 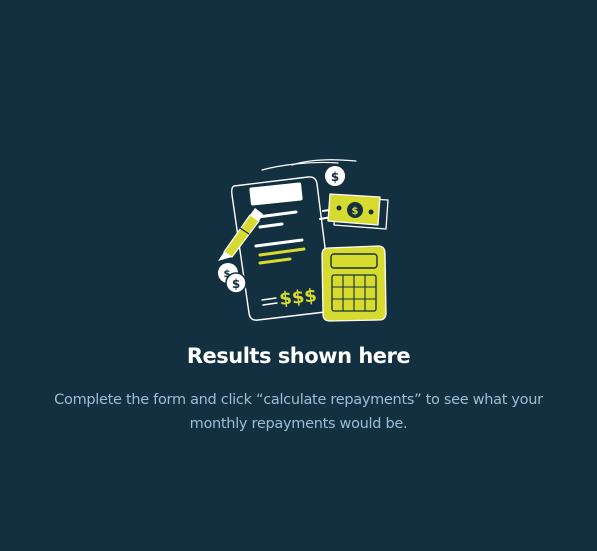 What do you see at coordinates (298, 297) in the screenshot?
I see `document-dollar-signs: $$$` at bounding box center [298, 297].